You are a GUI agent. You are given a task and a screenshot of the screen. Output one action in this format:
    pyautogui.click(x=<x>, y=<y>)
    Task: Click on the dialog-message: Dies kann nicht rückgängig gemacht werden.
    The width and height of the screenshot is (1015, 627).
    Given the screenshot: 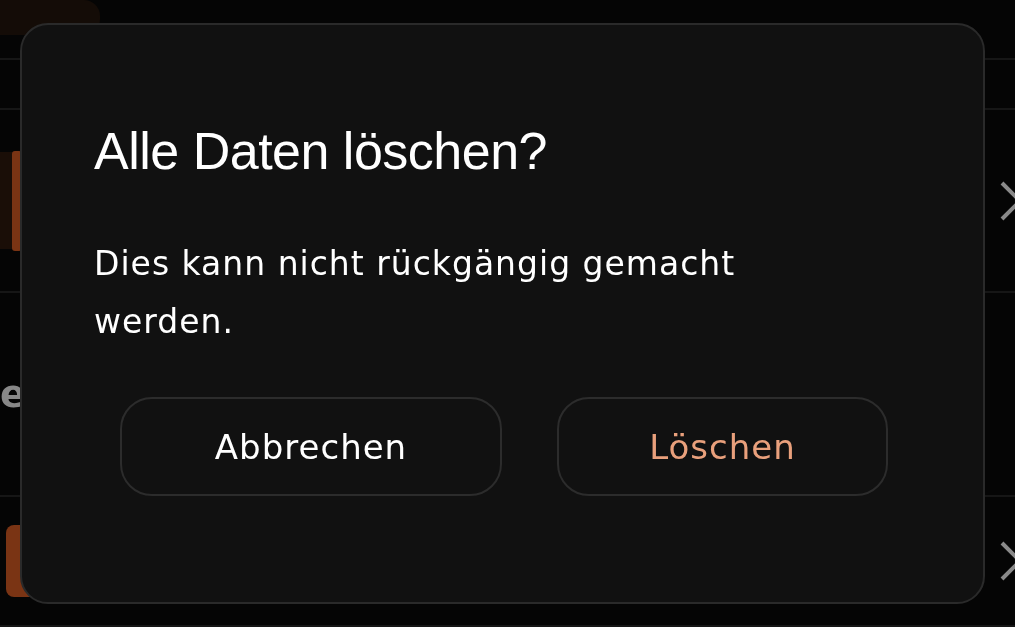 What is the action you would take?
    pyautogui.click(x=415, y=293)
    